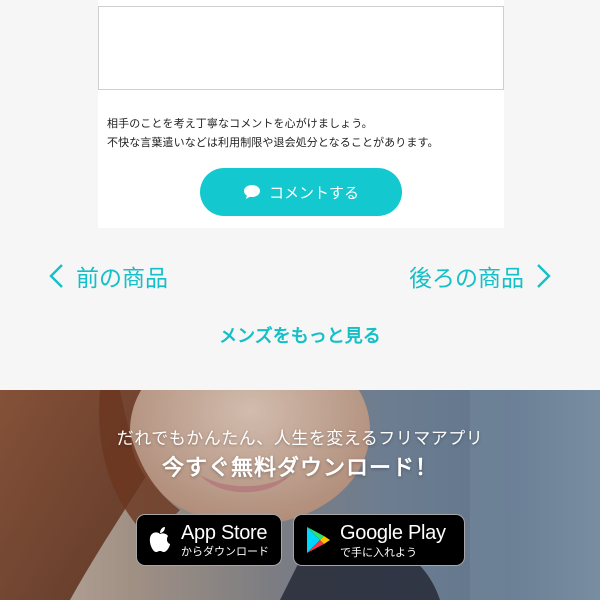  Describe the element at coordinates (318, 540) in the screenshot. I see `google-play-icon` at that location.